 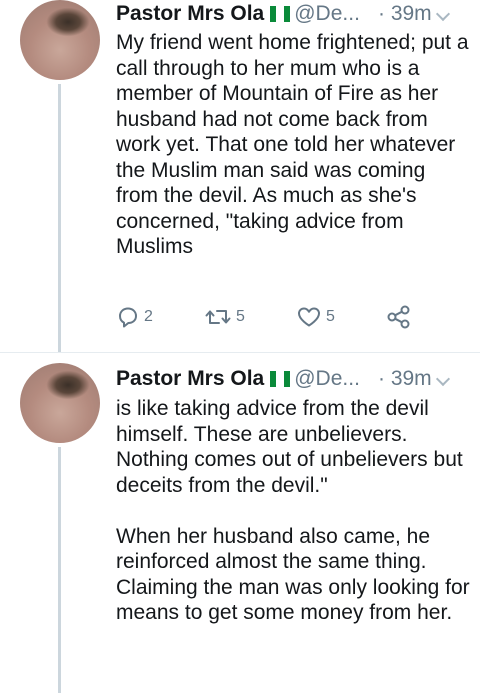 What do you see at coordinates (148, 316) in the screenshot?
I see `reply-count: 2` at bounding box center [148, 316].